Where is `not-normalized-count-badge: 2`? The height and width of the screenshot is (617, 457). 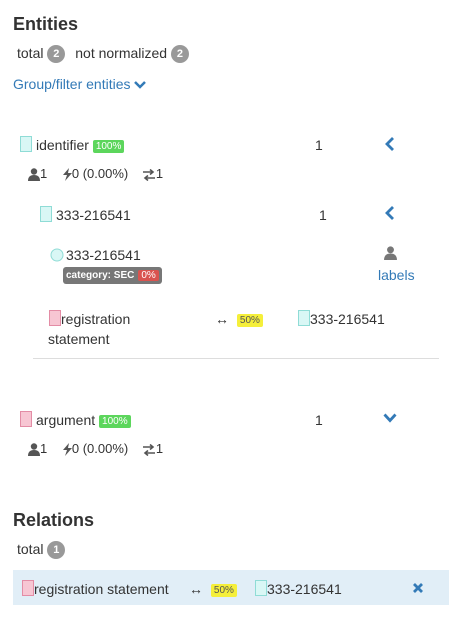 not-normalized-count-badge: 2 is located at coordinates (179, 54).